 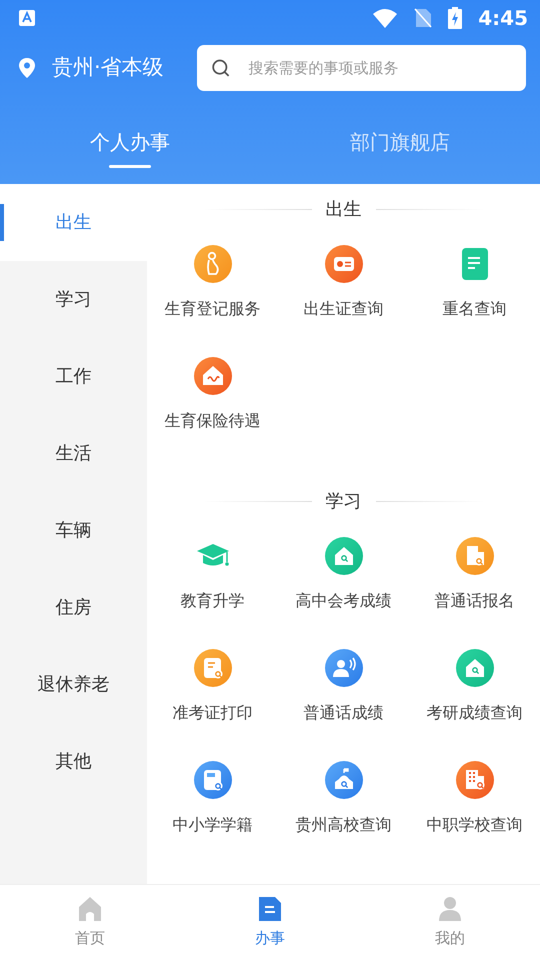 I want to click on service-item: 中小学学籍, so click(x=212, y=806).